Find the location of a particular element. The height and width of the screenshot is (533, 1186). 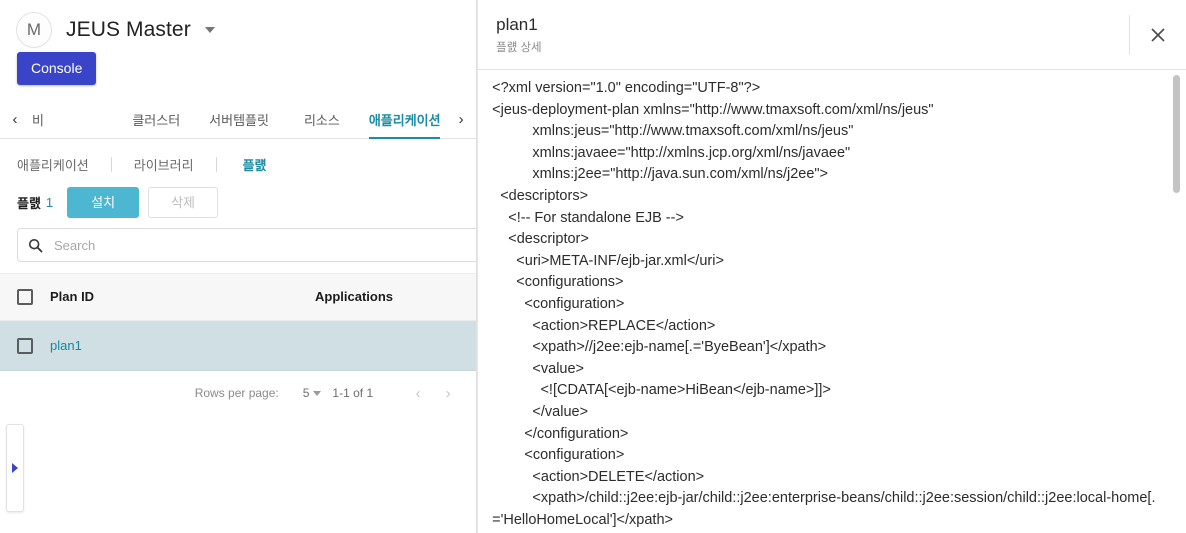

detail-panel-header: plan1 플럜 상세 is located at coordinates (832, 35).